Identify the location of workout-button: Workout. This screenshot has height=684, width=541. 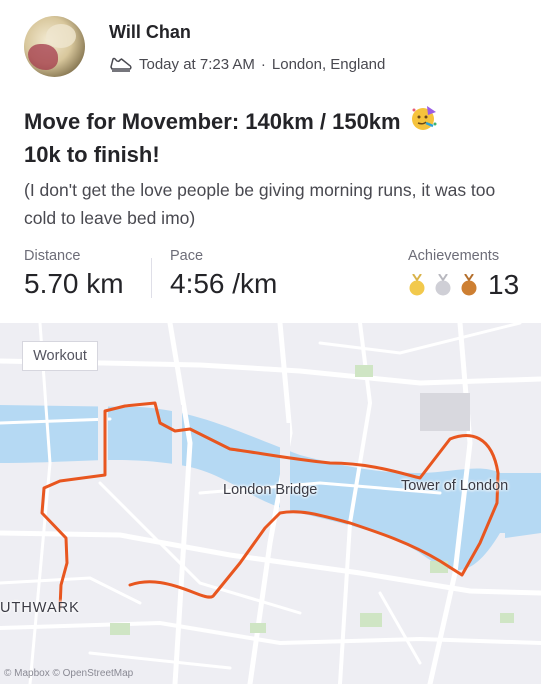
(60, 356).